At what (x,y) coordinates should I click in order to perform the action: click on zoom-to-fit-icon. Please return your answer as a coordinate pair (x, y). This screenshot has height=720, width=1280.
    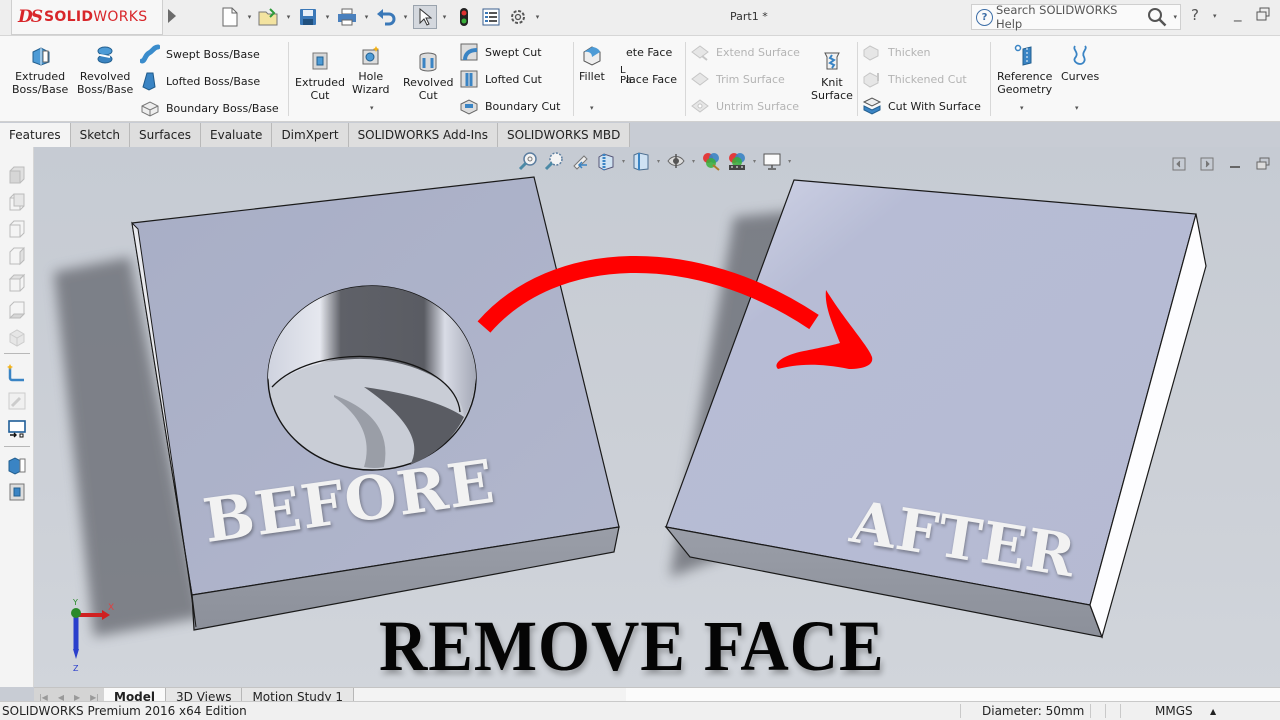
    Looking at the image, I should click on (528, 161).